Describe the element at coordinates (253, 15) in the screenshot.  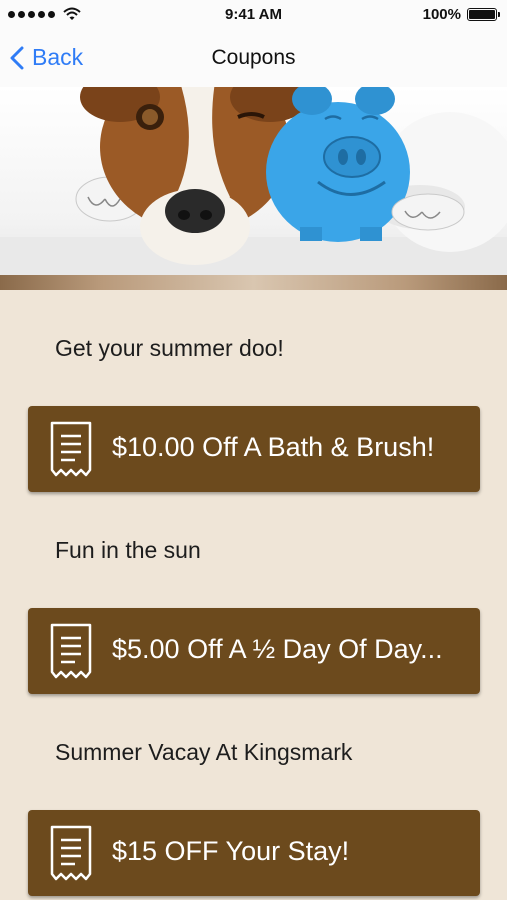
I see `status-bar: 9:41 AM 100%` at that location.